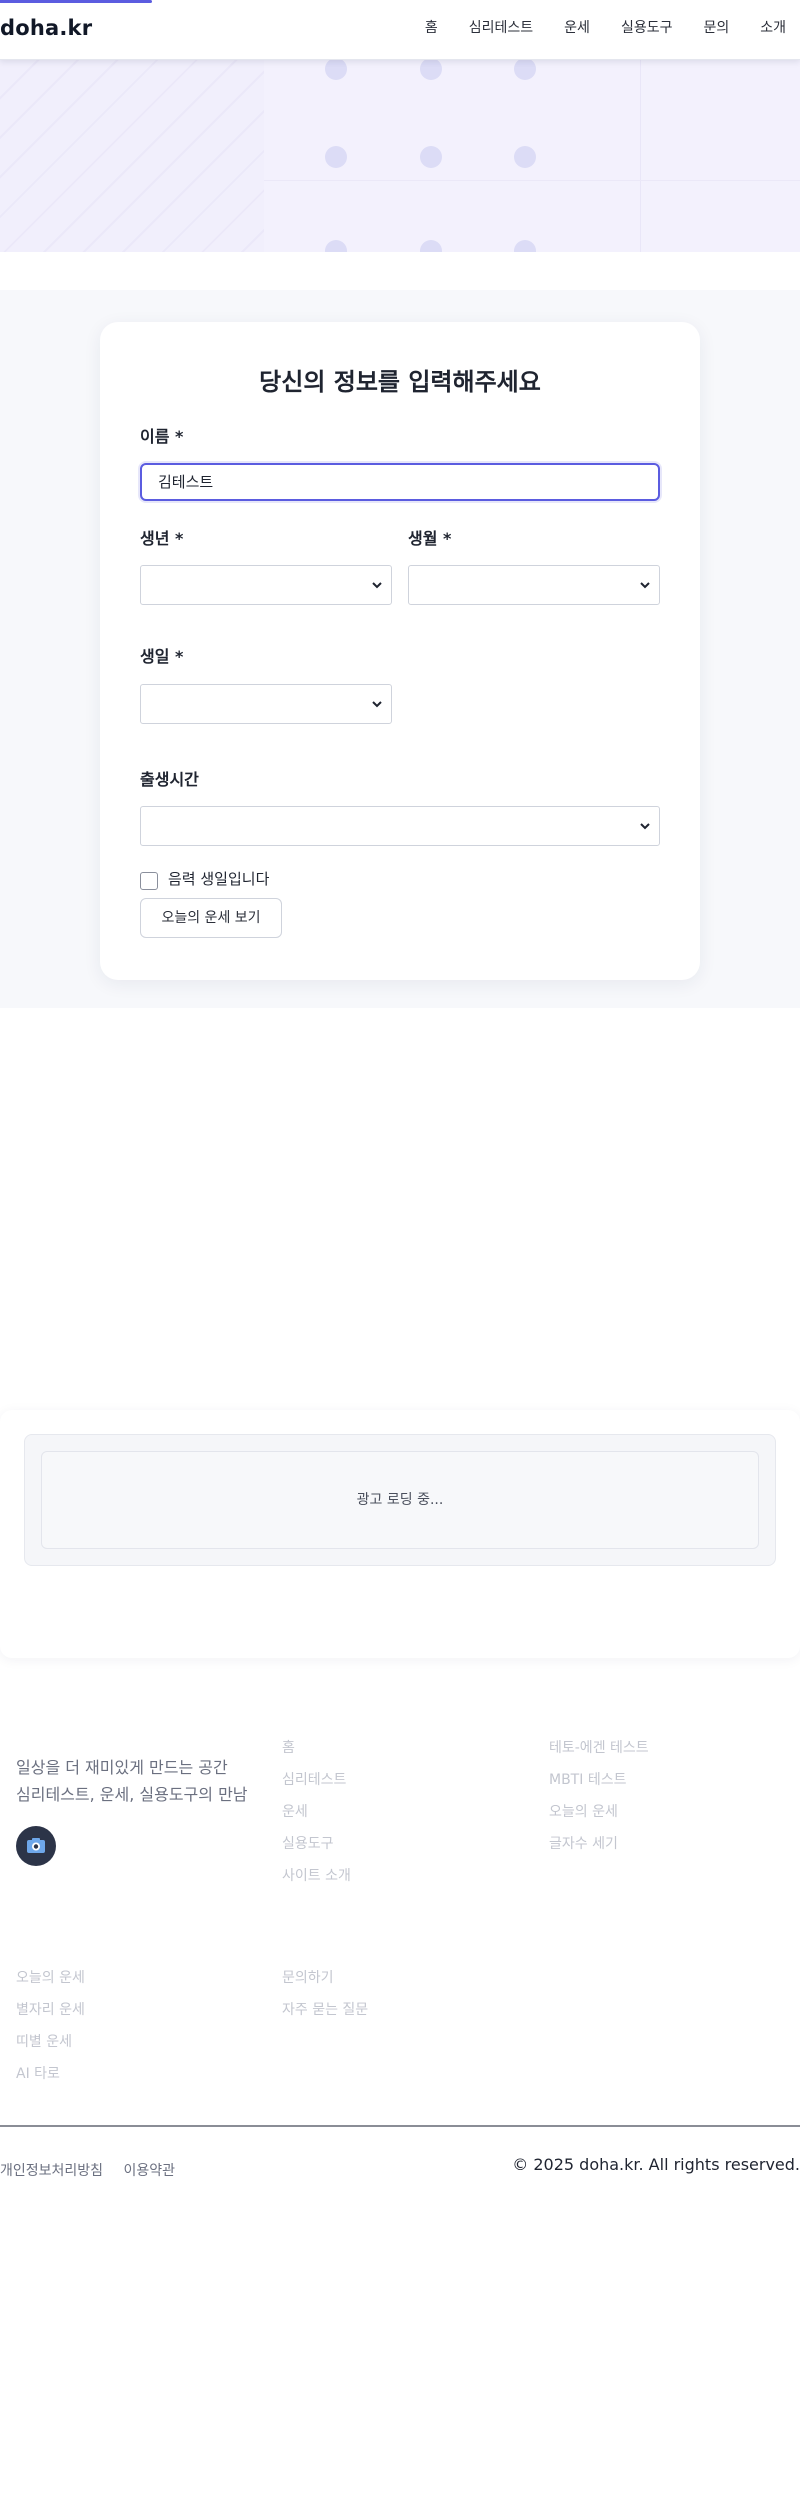 Image resolution: width=800 pixels, height=2494 pixels. What do you see at coordinates (149, 881) in the screenshot?
I see `lunar-checkbox` at bounding box center [149, 881].